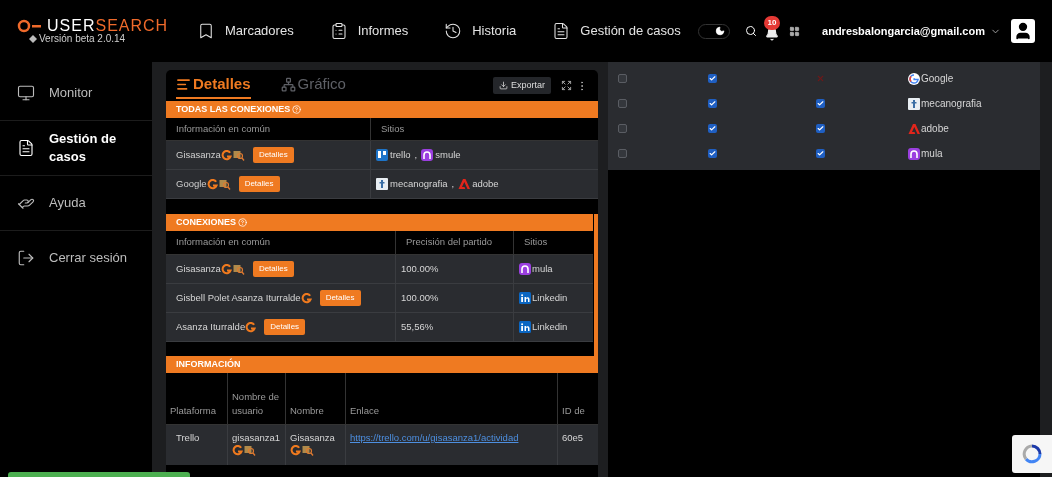  What do you see at coordinates (213, 85) in the screenshot?
I see `tab: Detalles` at bounding box center [213, 85].